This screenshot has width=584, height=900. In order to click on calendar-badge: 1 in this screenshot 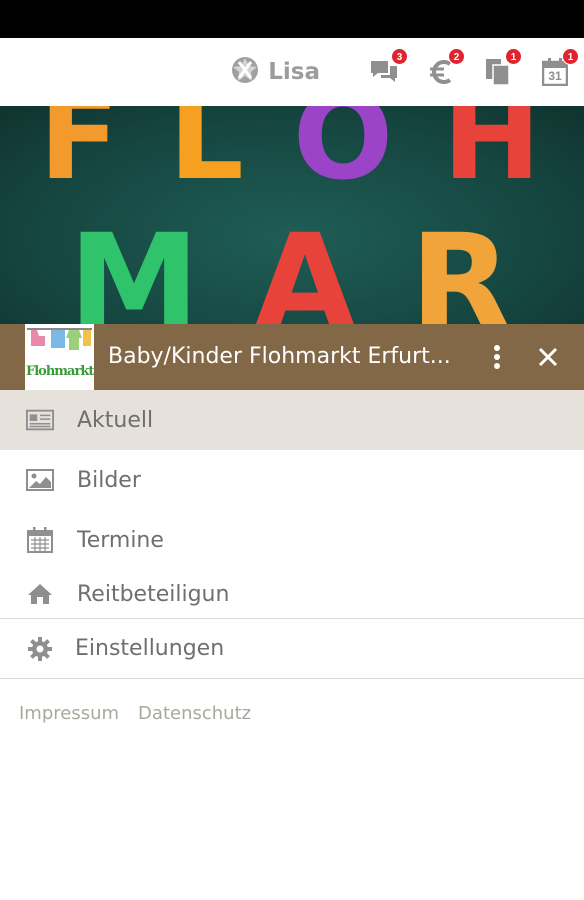, I will do `click(570, 56)`.